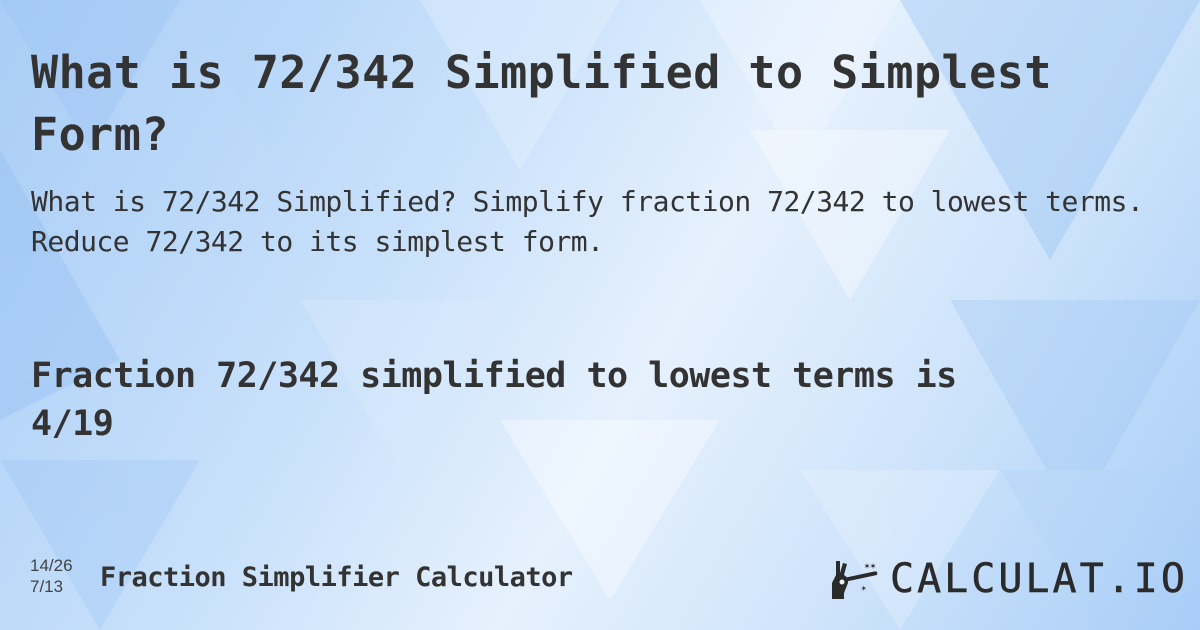 The height and width of the screenshot is (630, 1200). What do you see at coordinates (336, 577) in the screenshot?
I see `calculator-name-link: Fraction Simplifier Calculator` at bounding box center [336, 577].